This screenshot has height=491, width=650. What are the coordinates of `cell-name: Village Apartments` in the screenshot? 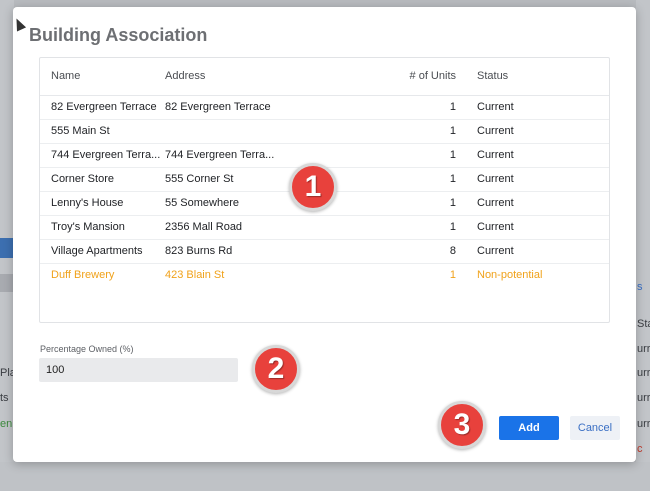 It's located at (102, 251).